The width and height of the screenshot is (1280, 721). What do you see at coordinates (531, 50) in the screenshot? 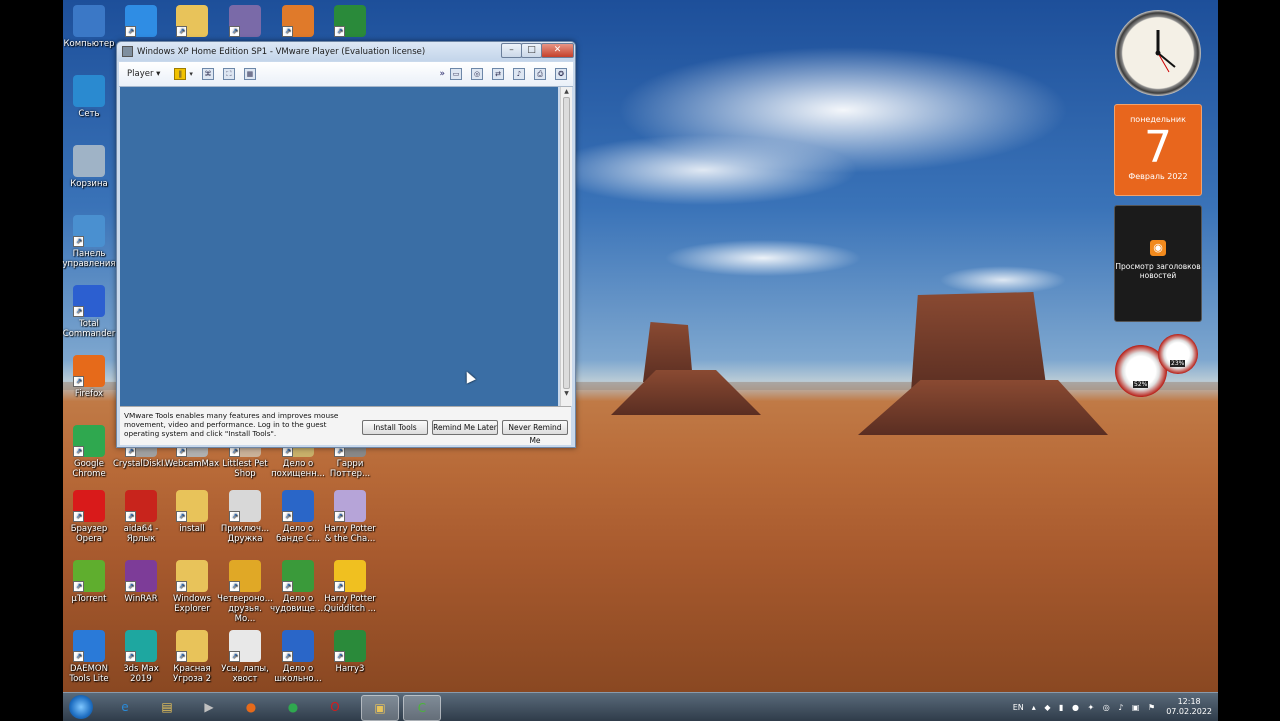
I see `maximize-button: □` at bounding box center [531, 50].